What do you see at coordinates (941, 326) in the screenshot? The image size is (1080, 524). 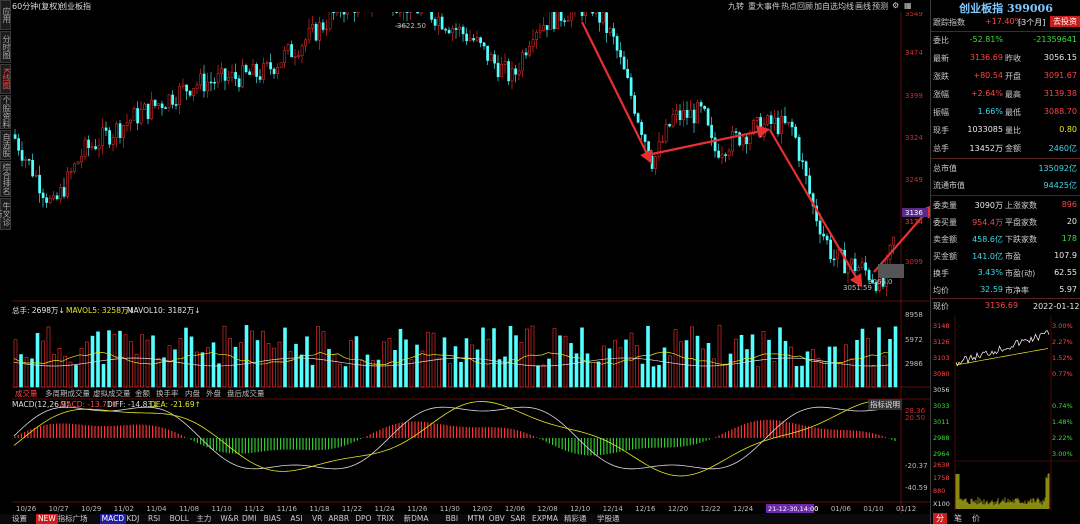 I see `mini-left-tick: 3148` at bounding box center [941, 326].